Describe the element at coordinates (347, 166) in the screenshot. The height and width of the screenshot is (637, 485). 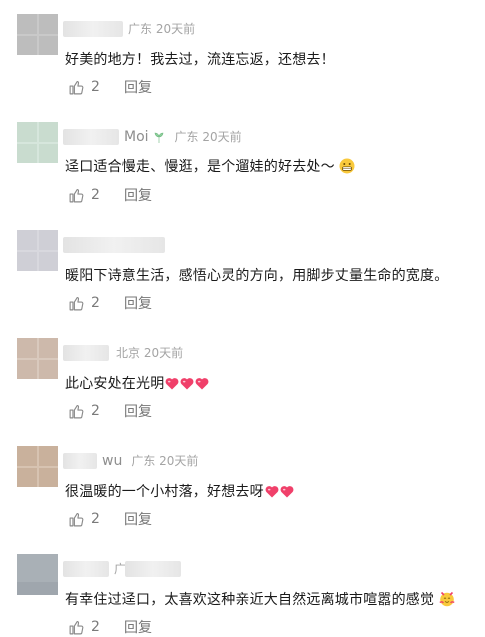
I see `grin-emoji-icon` at that location.